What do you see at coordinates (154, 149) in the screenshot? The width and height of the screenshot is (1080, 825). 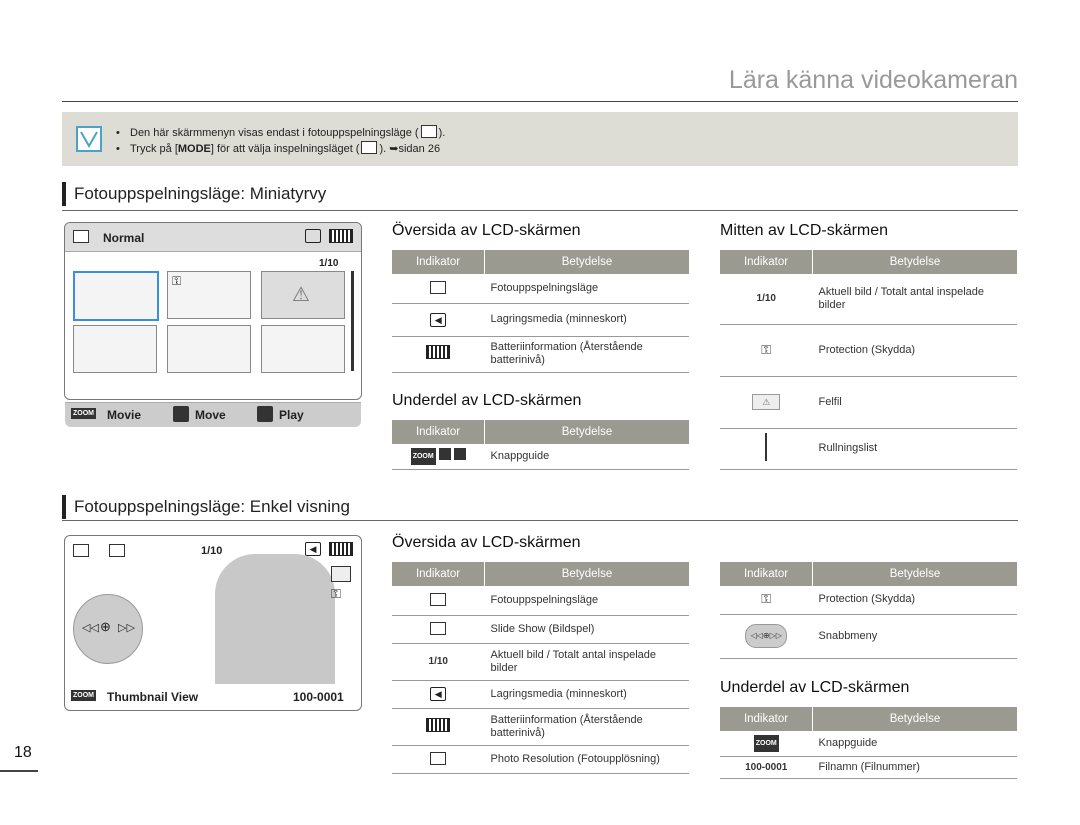 I see `note-line-2-pre: Tryck på [` at bounding box center [154, 149].